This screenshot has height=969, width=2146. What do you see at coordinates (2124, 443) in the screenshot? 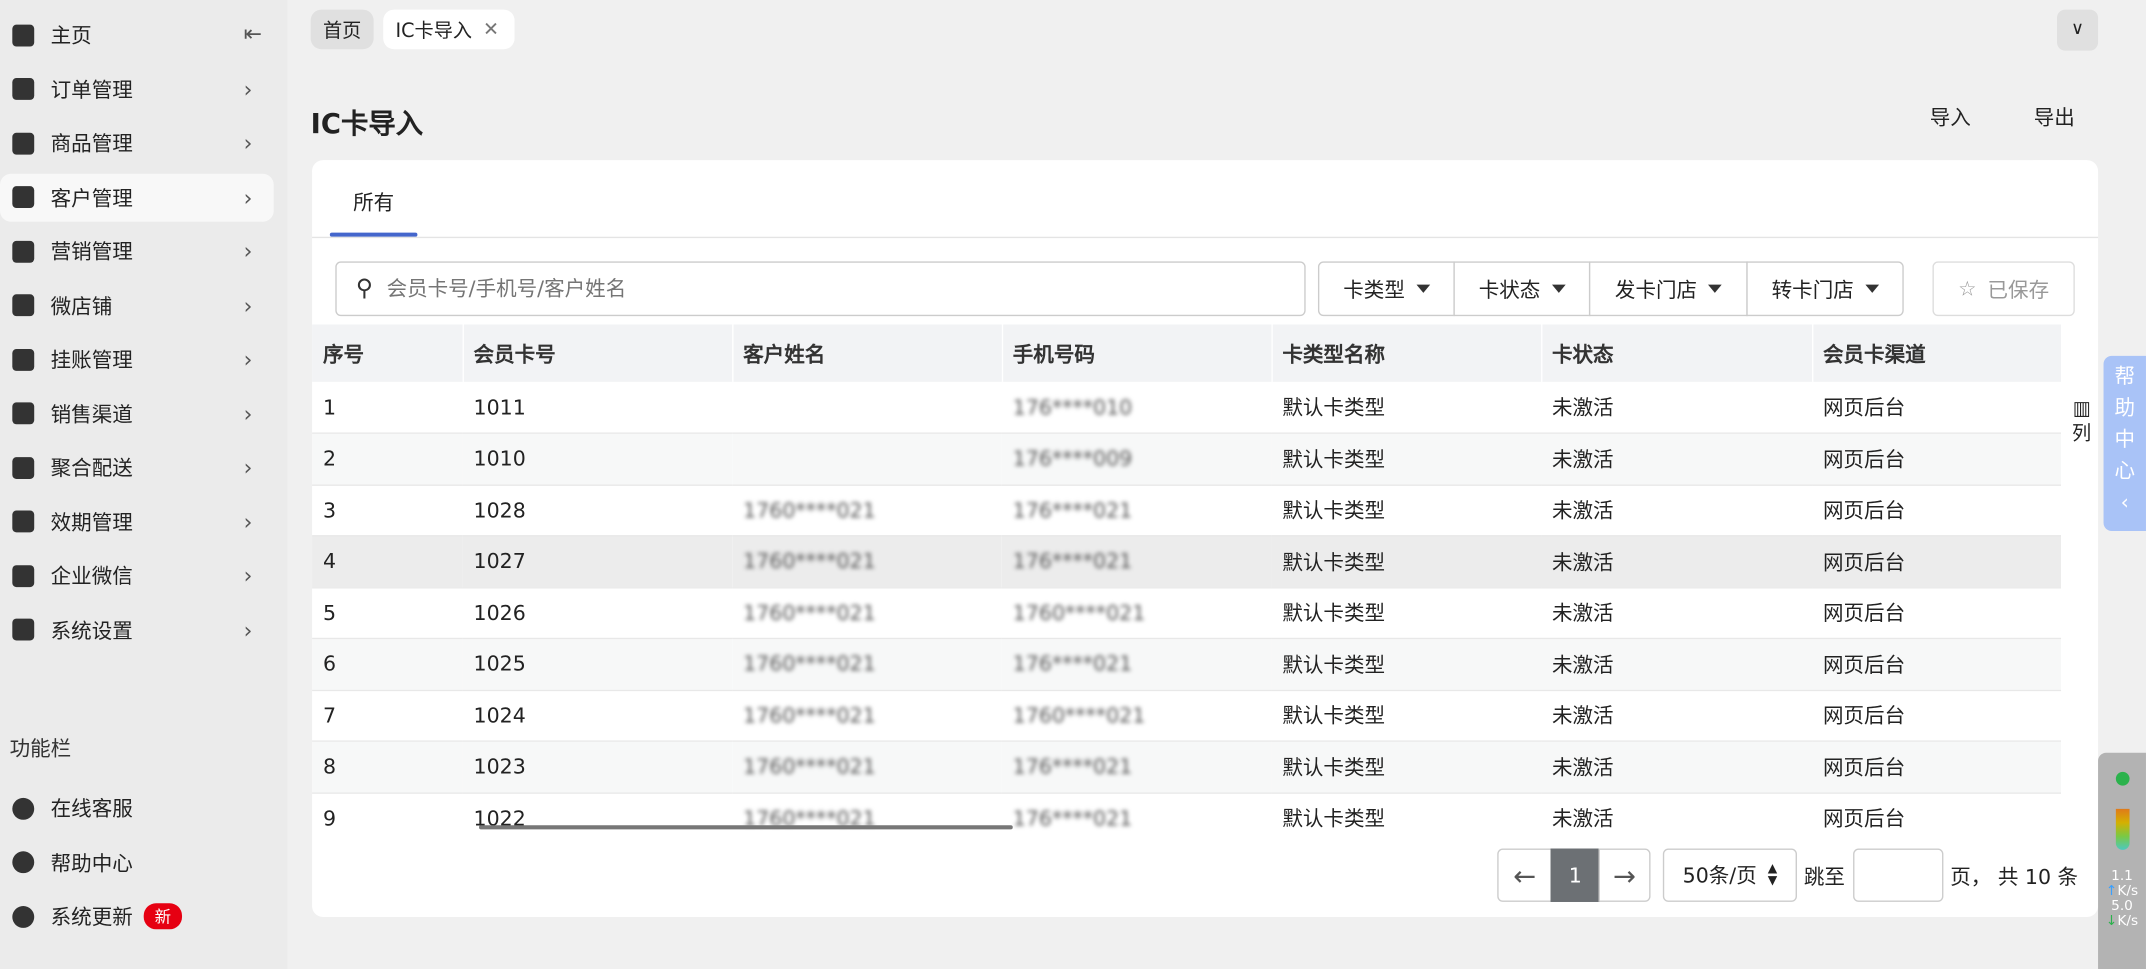
I see `help-center-tab: 帮助中心 ‹` at bounding box center [2124, 443].